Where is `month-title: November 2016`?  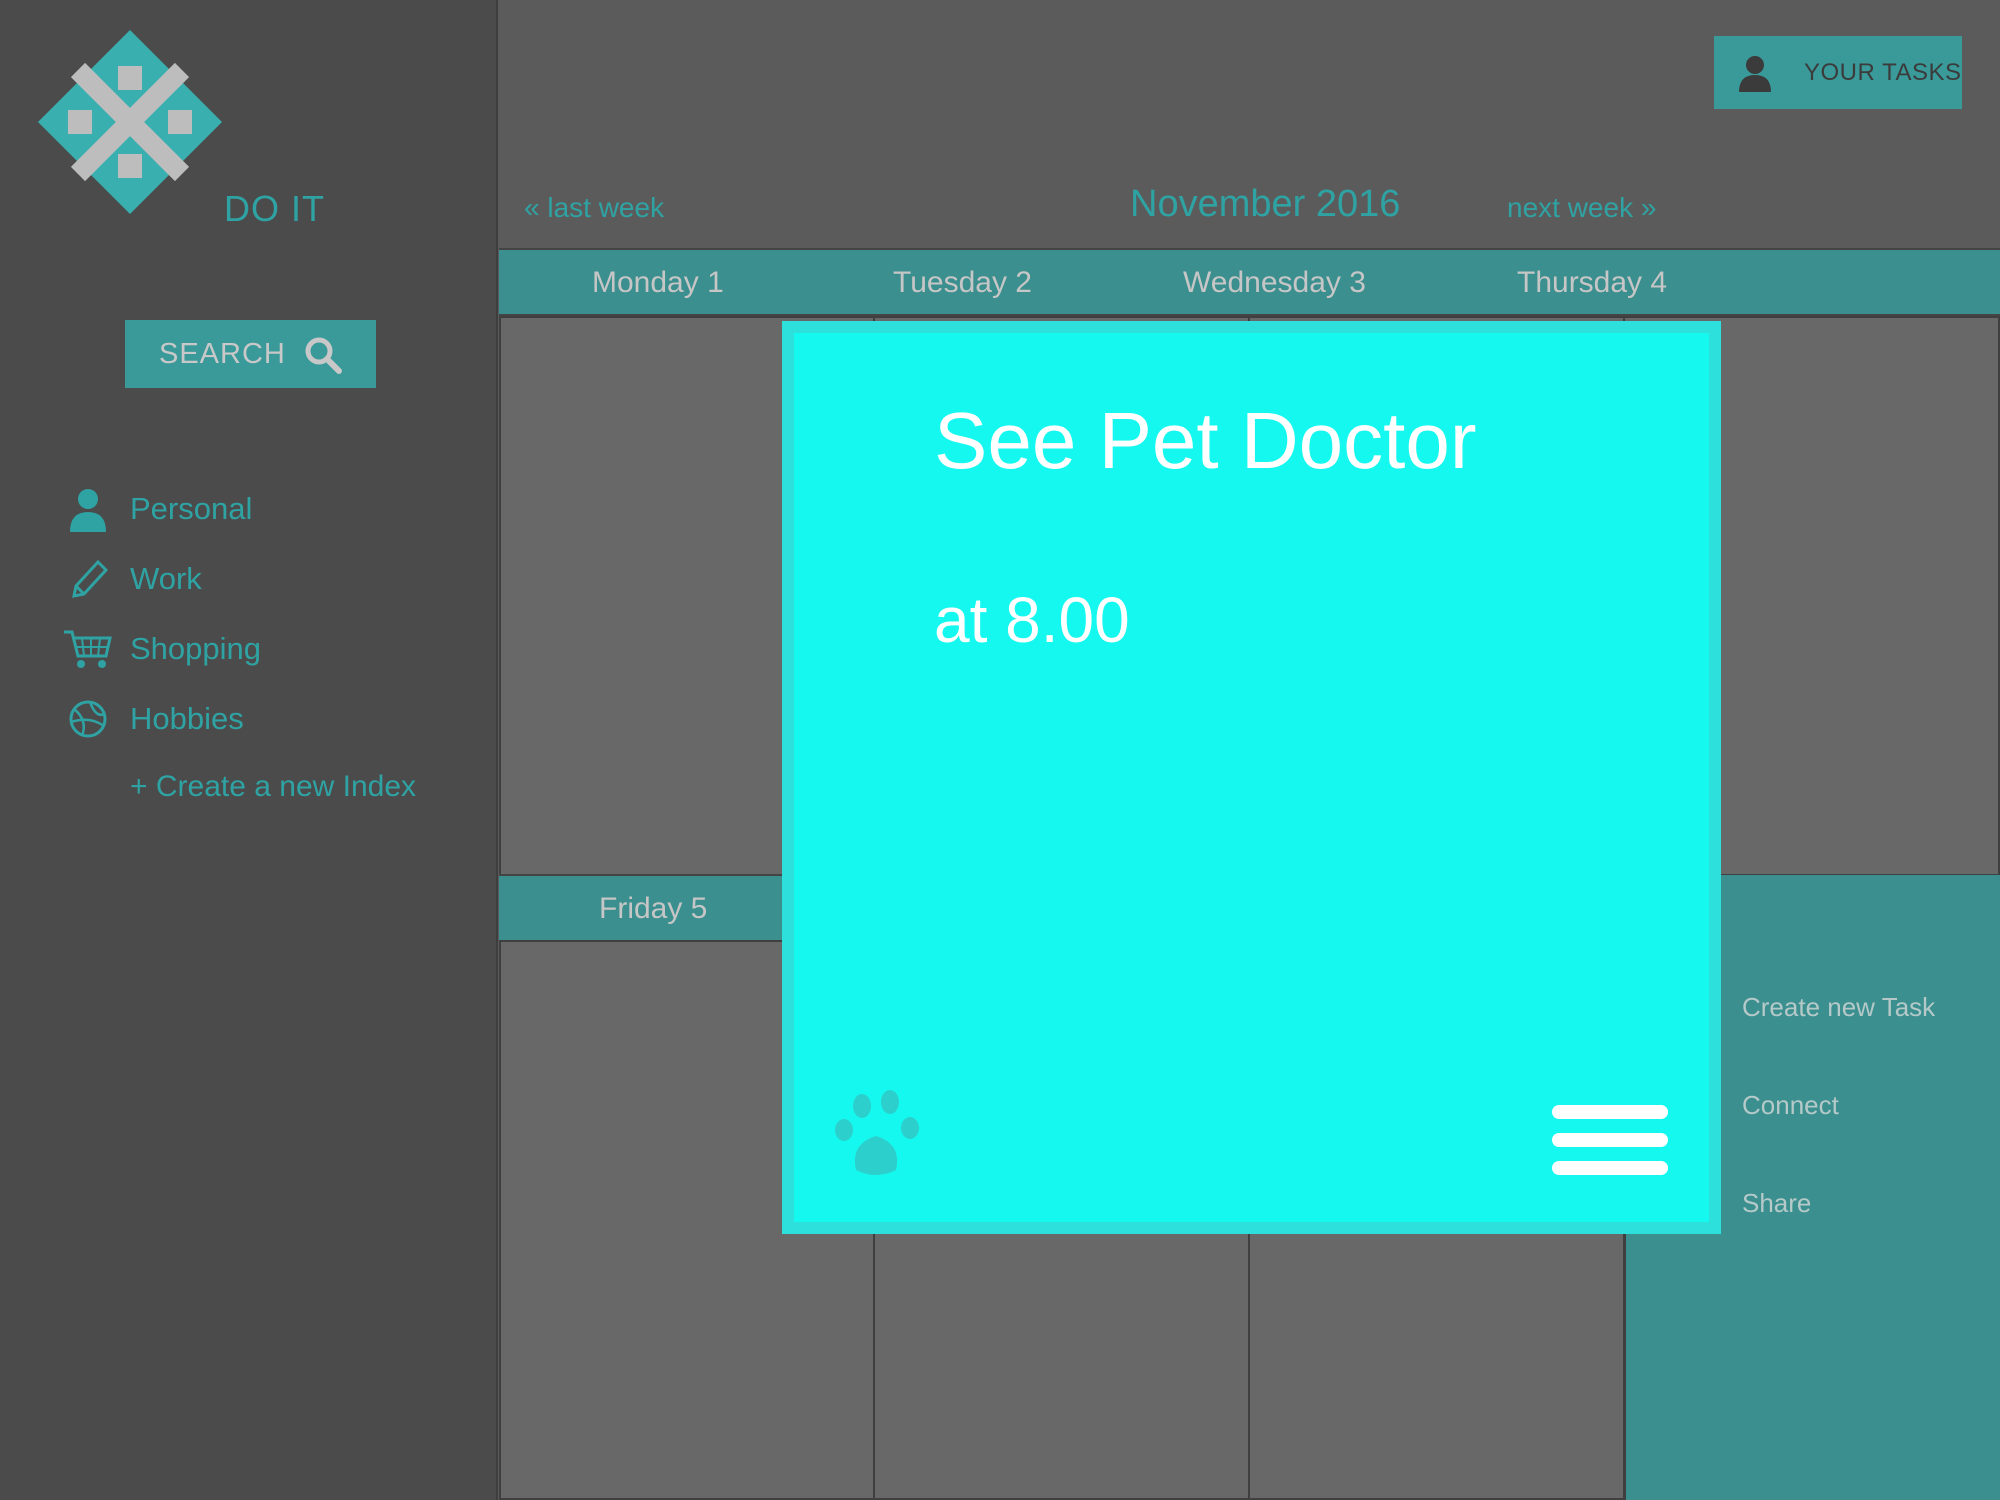 month-title: November 2016 is located at coordinates (1265, 204).